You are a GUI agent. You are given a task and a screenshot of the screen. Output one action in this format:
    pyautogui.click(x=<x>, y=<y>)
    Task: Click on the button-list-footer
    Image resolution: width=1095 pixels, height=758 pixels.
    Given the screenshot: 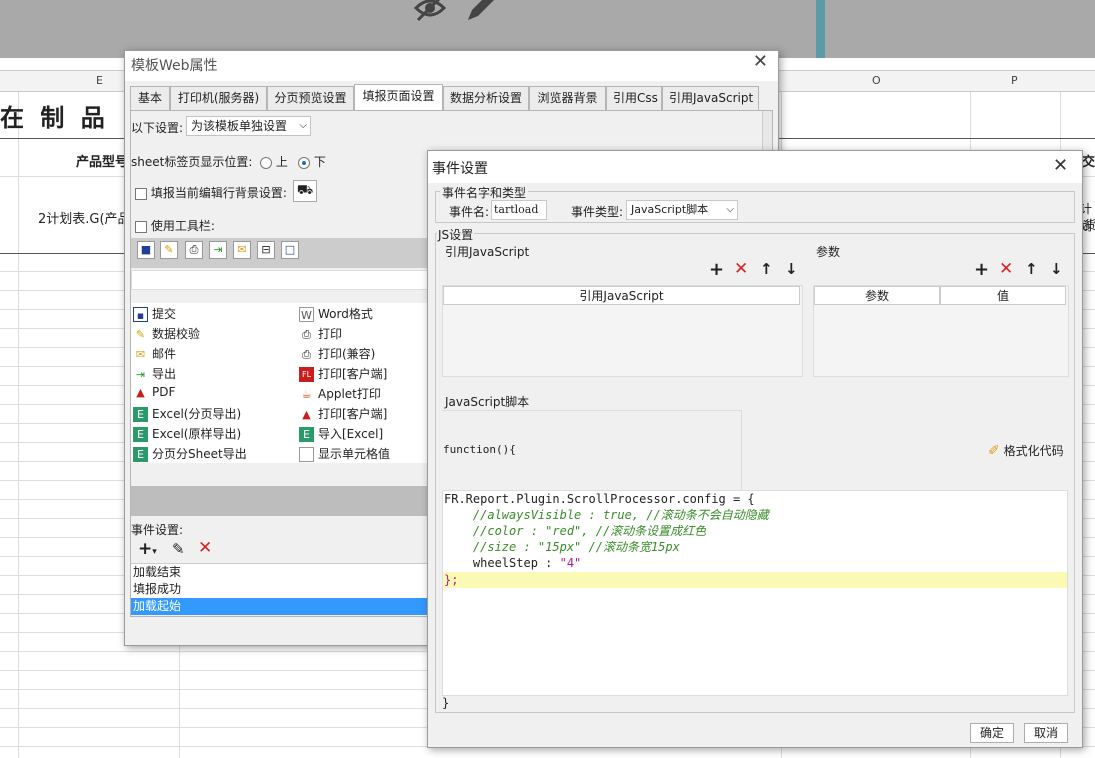 What is the action you would take?
    pyautogui.click(x=281, y=501)
    